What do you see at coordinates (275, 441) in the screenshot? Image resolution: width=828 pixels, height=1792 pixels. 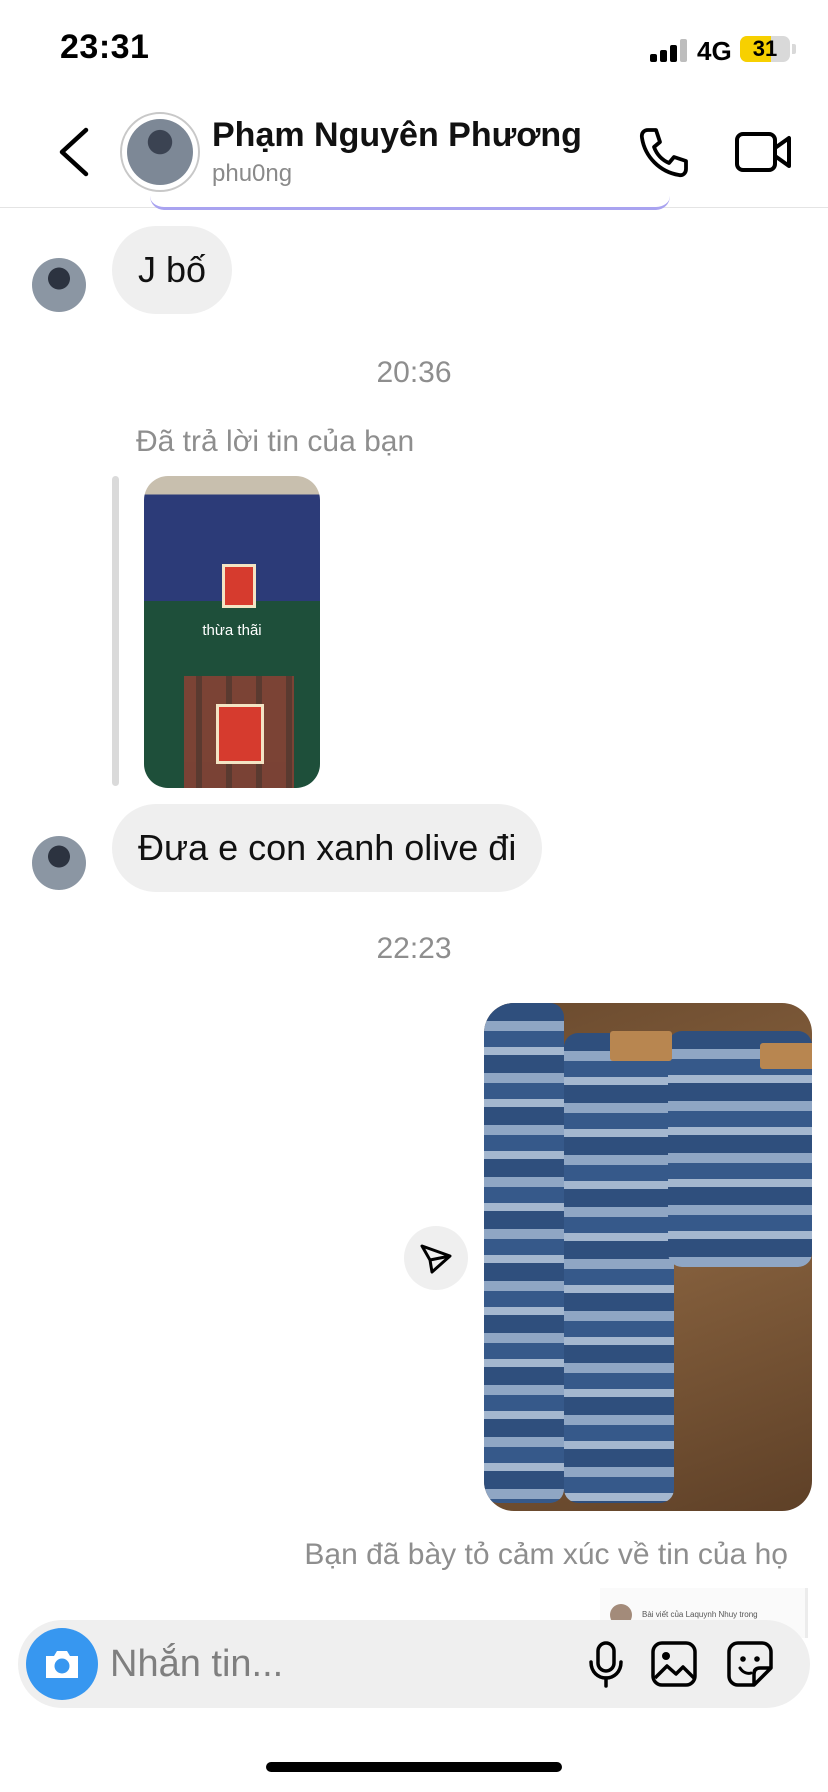 I see `reply-label: Đã trả lời tin của bạn` at bounding box center [275, 441].